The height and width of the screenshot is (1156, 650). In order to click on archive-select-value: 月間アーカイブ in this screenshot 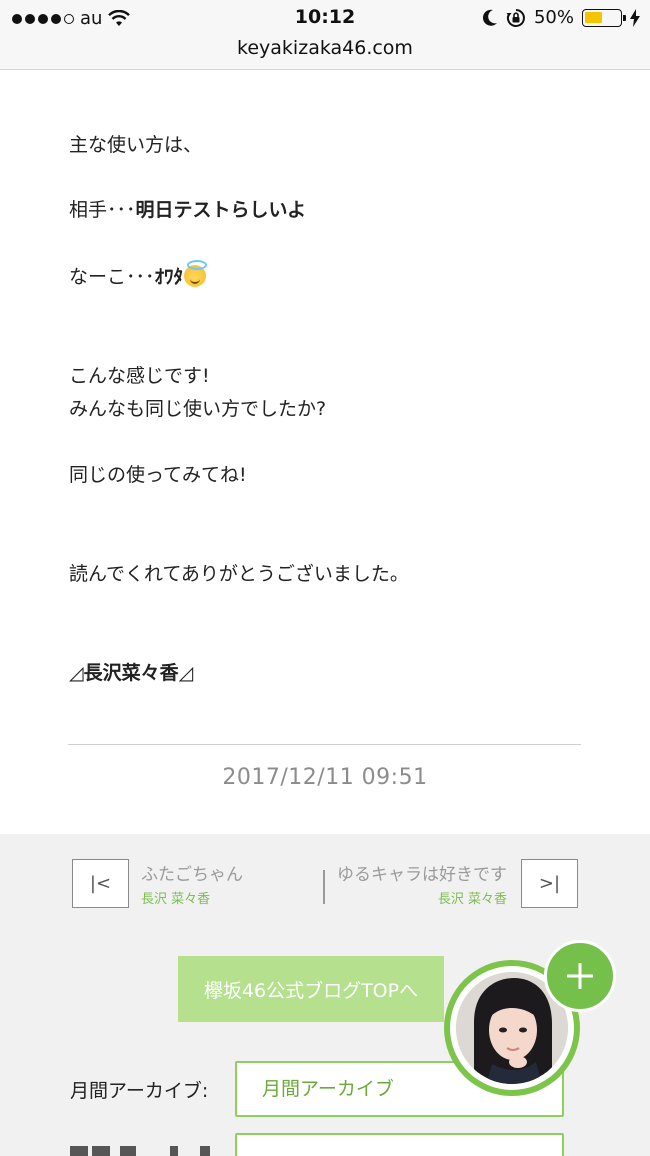, I will do `click(328, 1089)`.